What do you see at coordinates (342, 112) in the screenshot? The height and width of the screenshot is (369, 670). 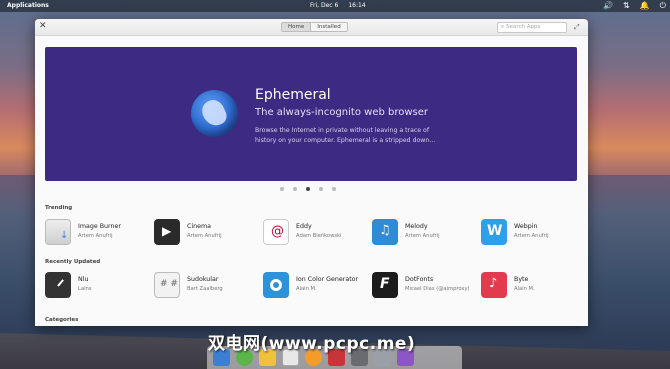 I see `banner-subtitle: The always-incognito web browser` at bounding box center [342, 112].